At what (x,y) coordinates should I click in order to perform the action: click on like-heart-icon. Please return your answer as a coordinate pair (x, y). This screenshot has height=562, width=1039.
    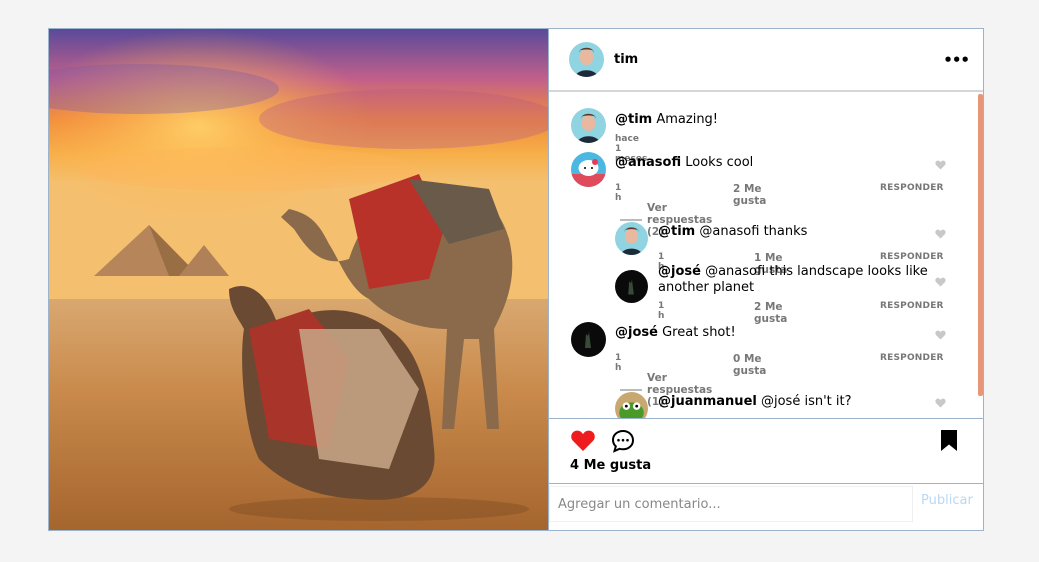
    Looking at the image, I should click on (583, 440).